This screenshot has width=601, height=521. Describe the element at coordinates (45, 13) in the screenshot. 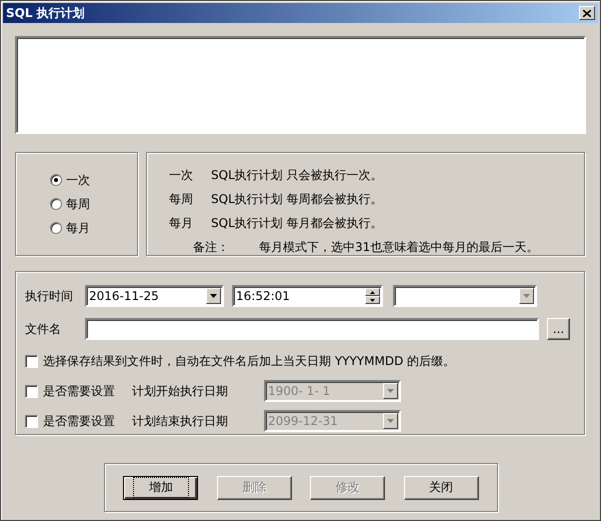

I see `window-title: SQL 执行计划` at that location.